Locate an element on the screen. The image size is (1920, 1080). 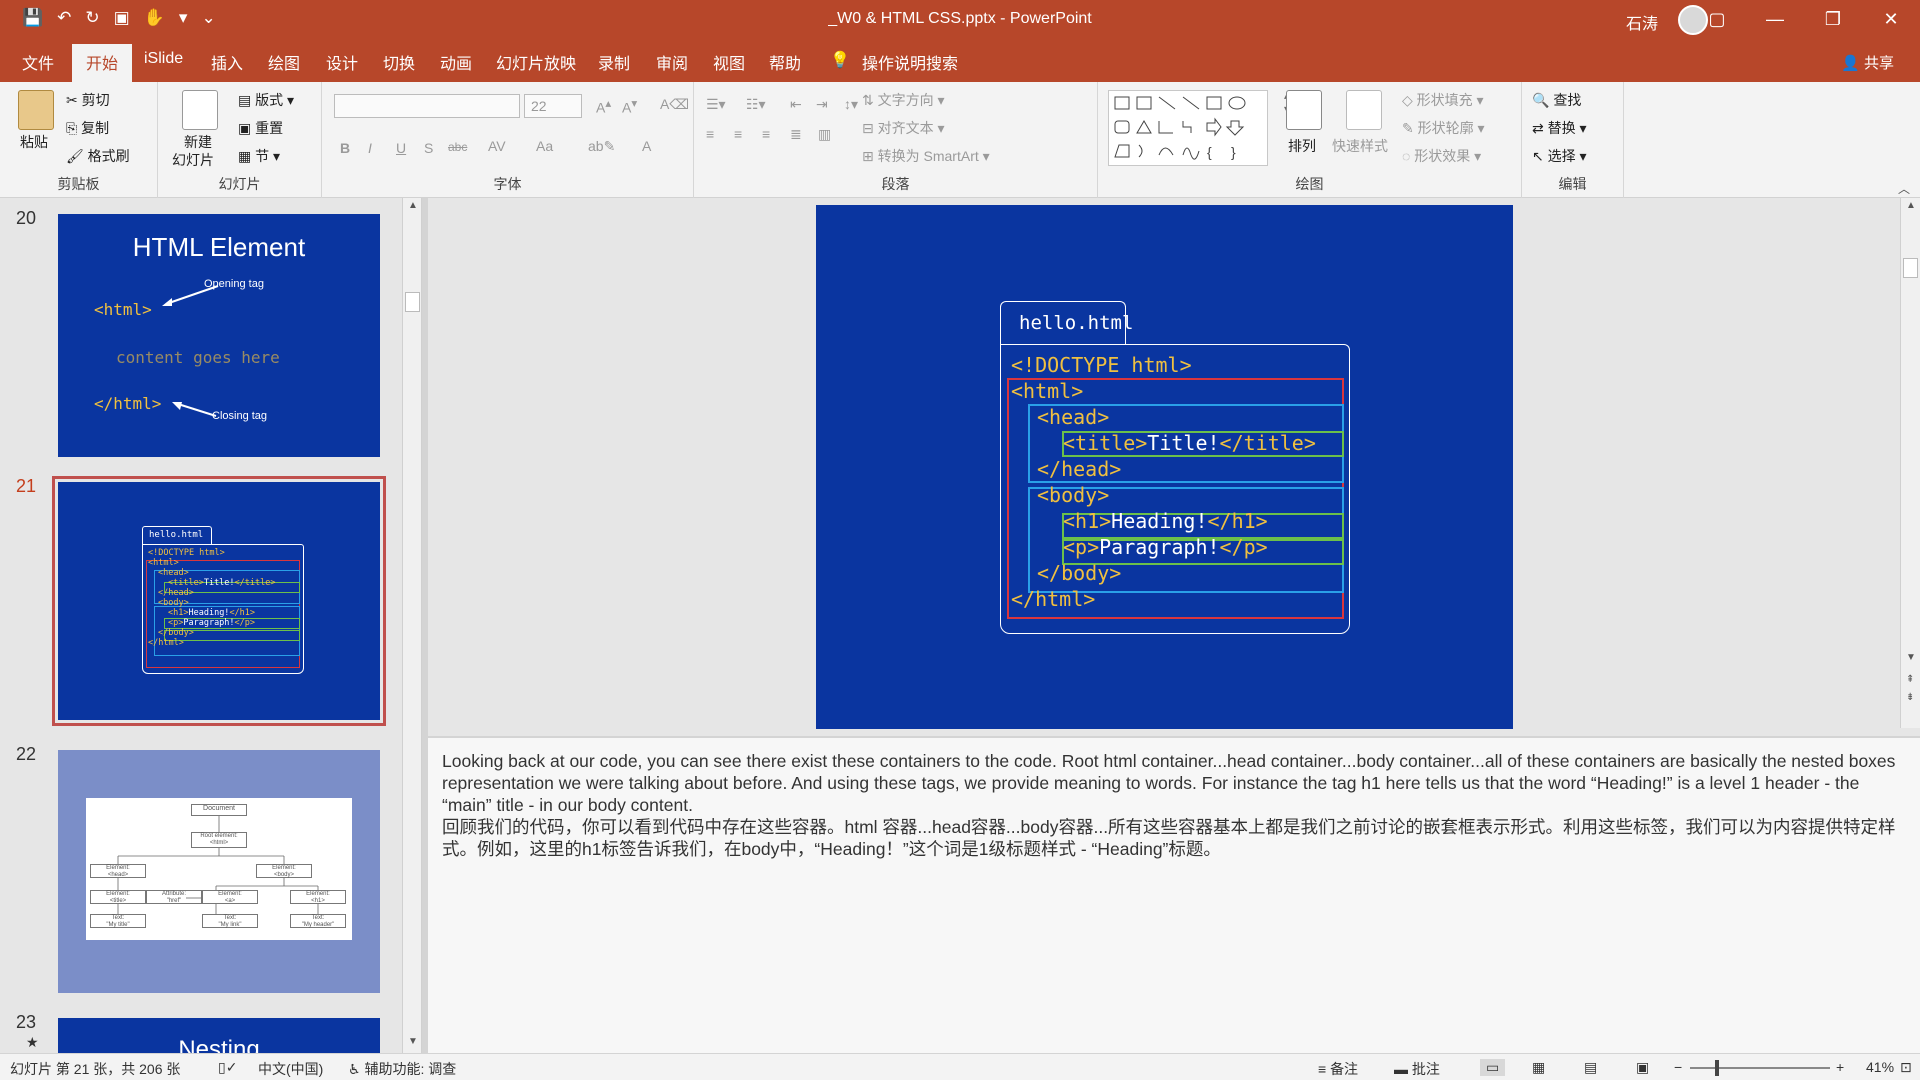
tell-me-search: 操作说明搜索 is located at coordinates (910, 62).